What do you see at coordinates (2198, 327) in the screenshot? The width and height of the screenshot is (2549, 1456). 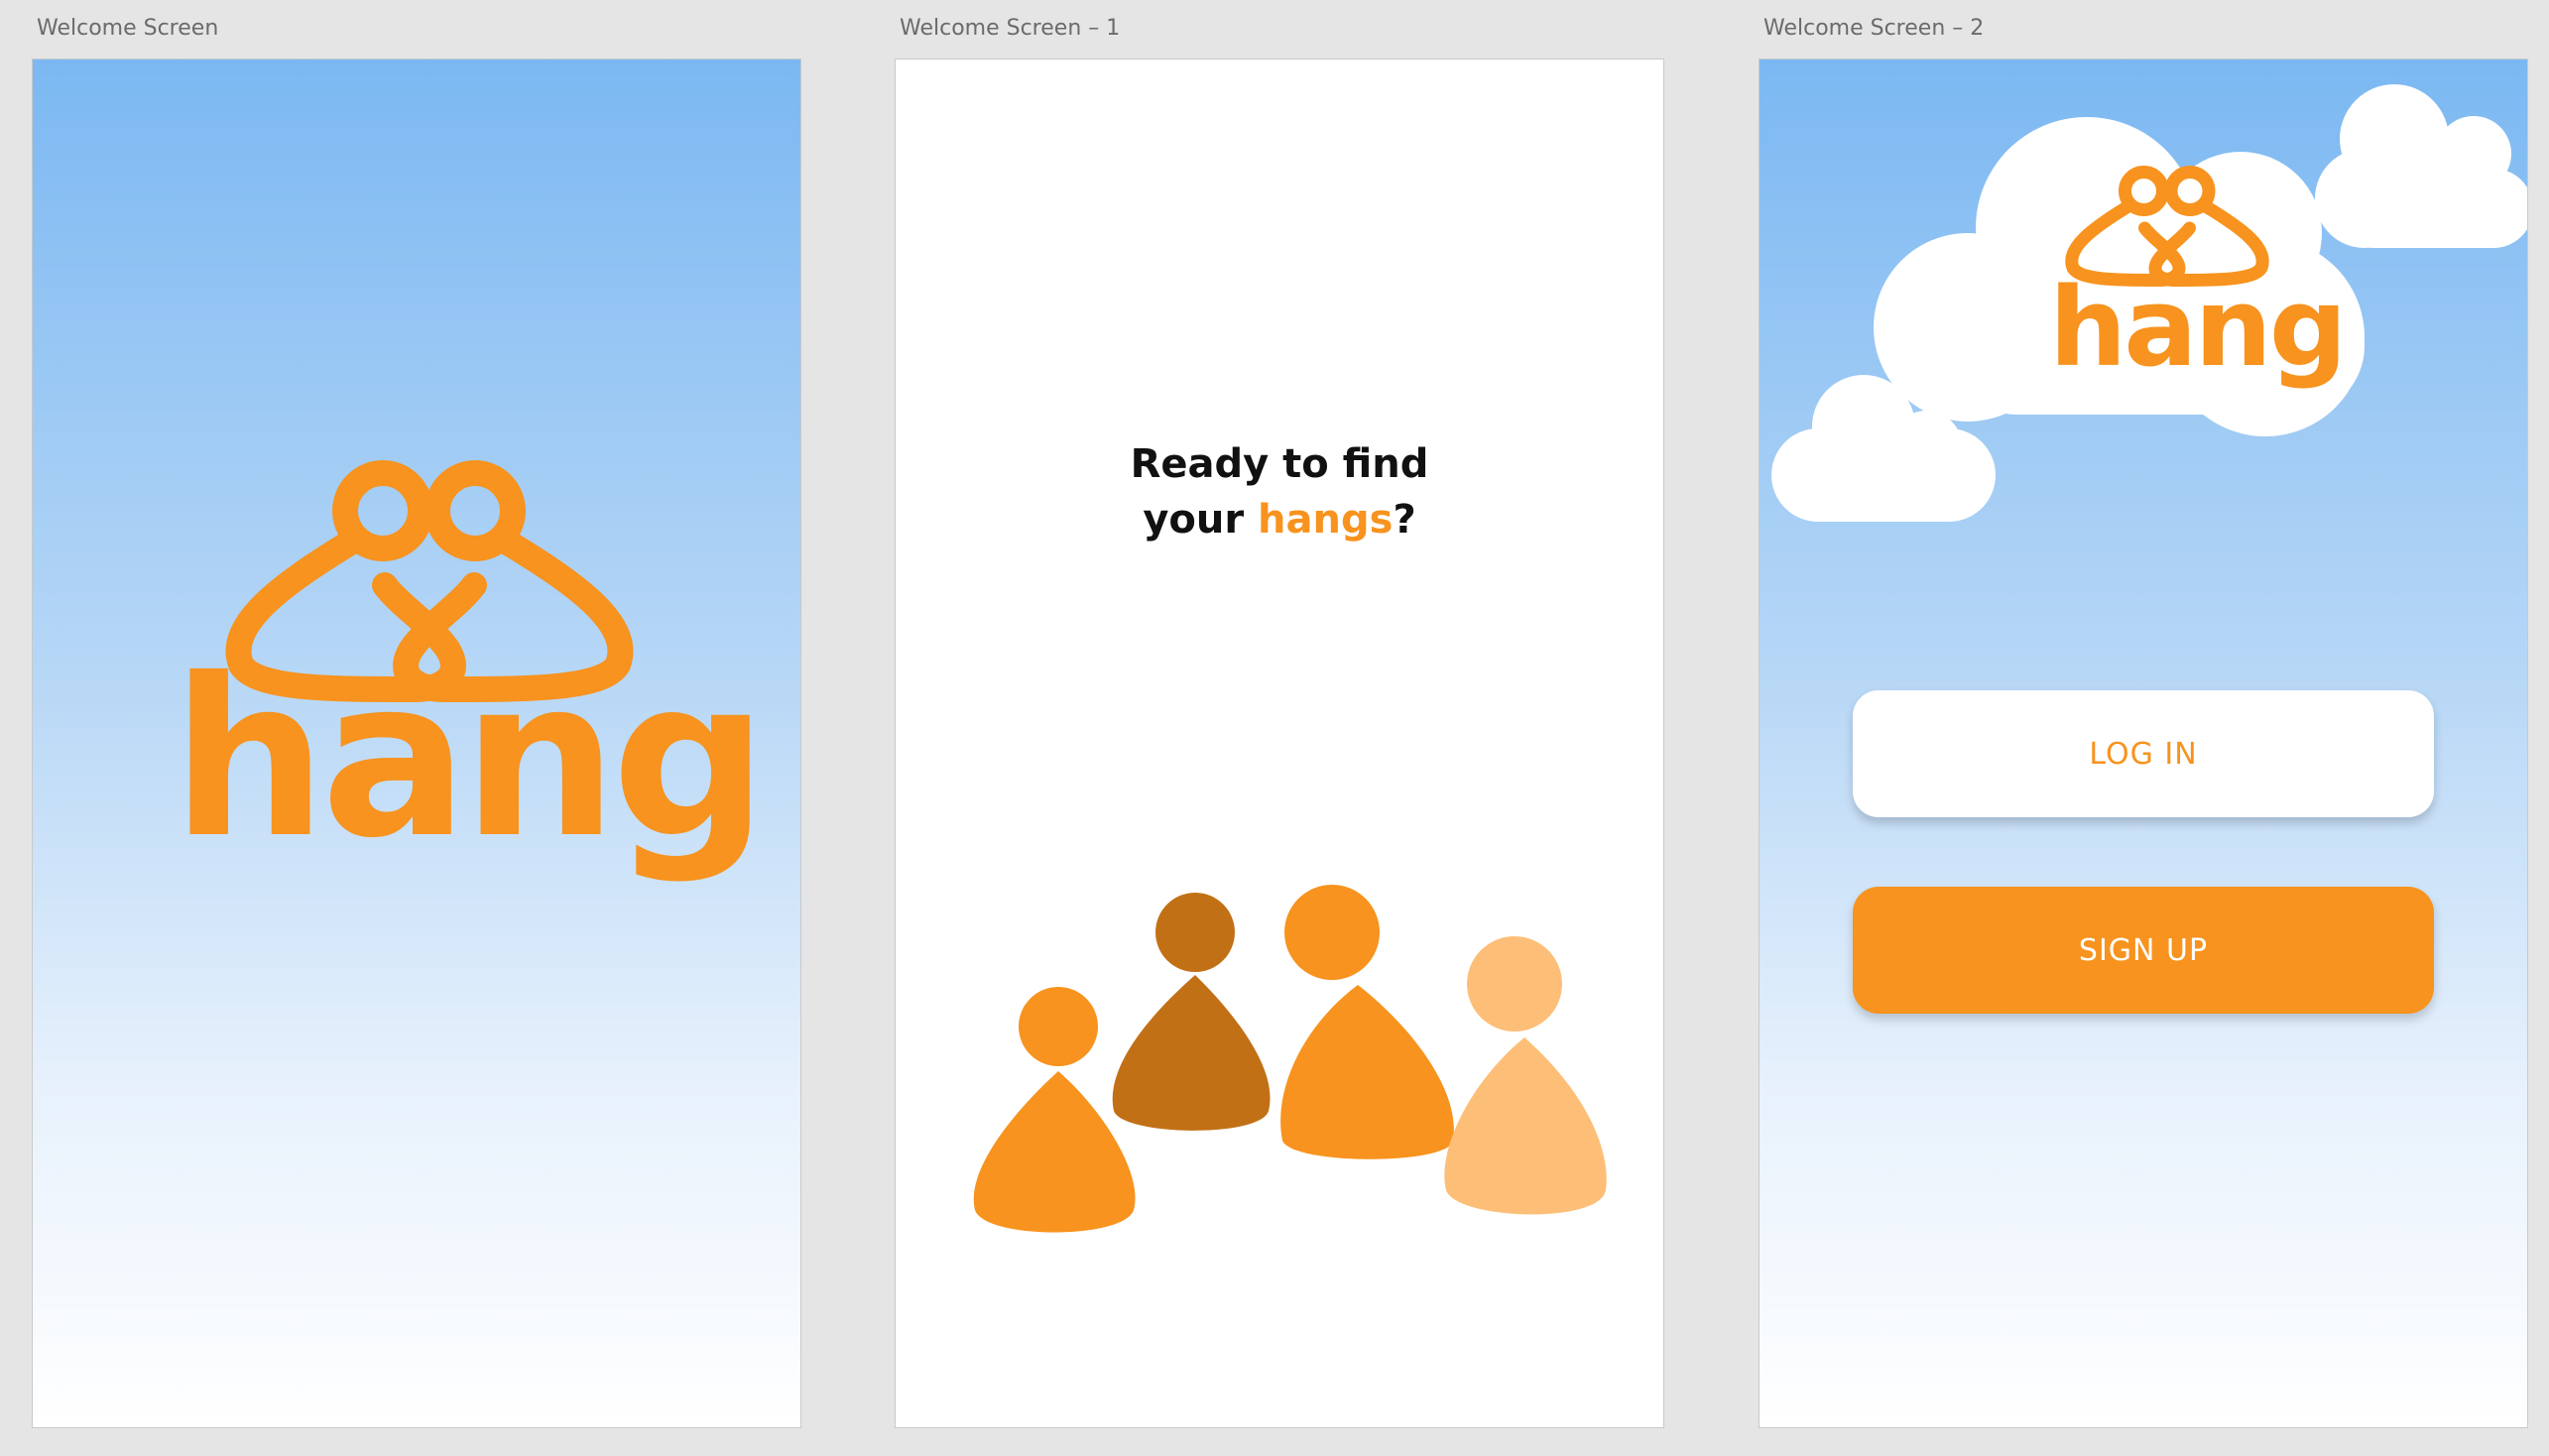 I see `hang-wordmark-small: hang` at bounding box center [2198, 327].